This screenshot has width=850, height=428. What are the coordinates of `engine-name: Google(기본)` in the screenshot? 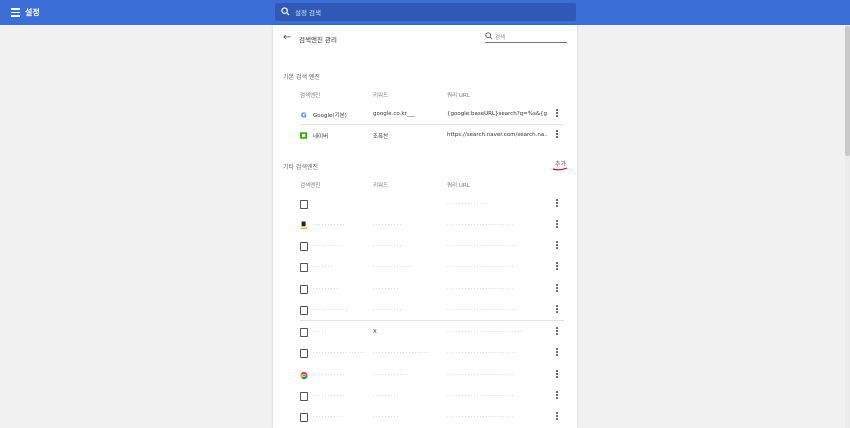 It's located at (330, 116).